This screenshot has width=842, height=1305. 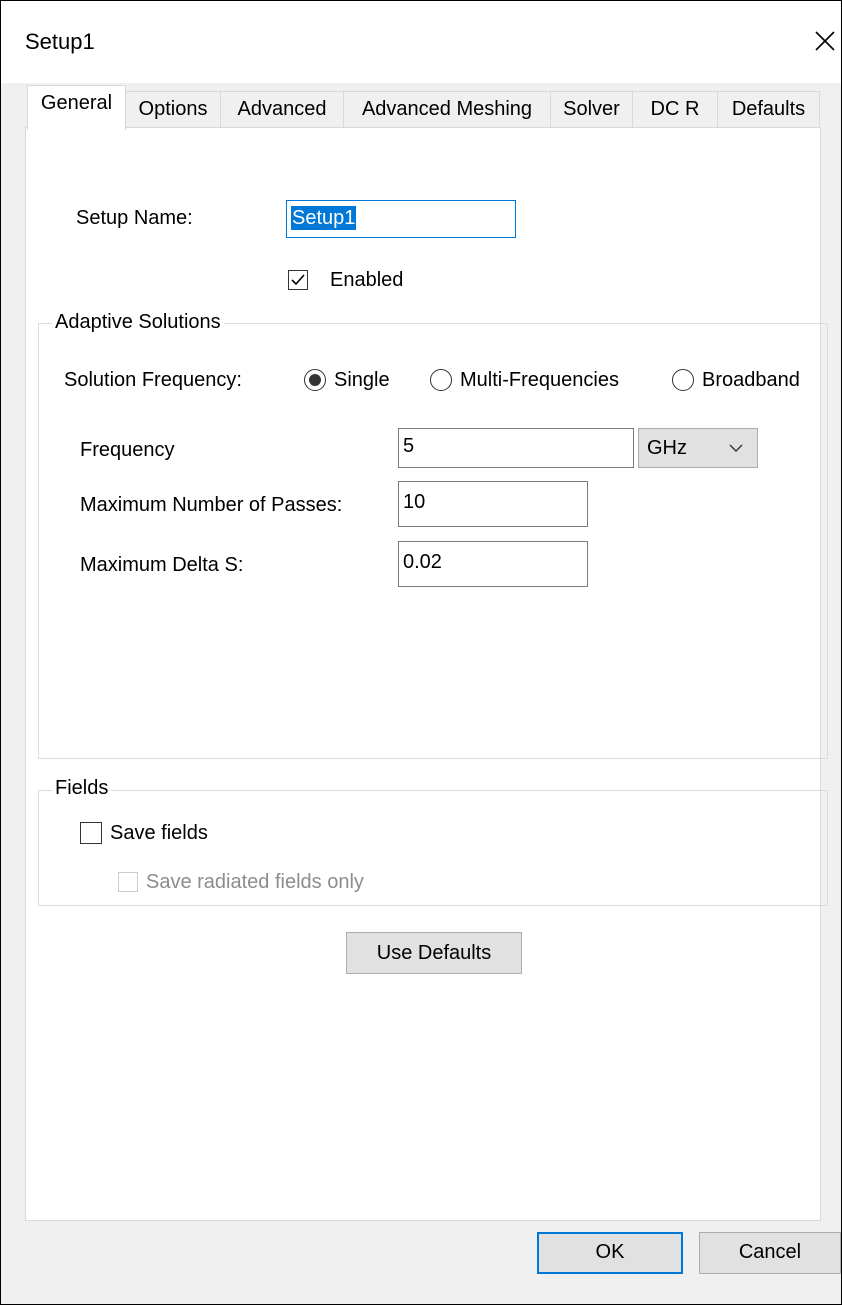 I want to click on tab-dc-r: DC R, so click(x=675, y=109).